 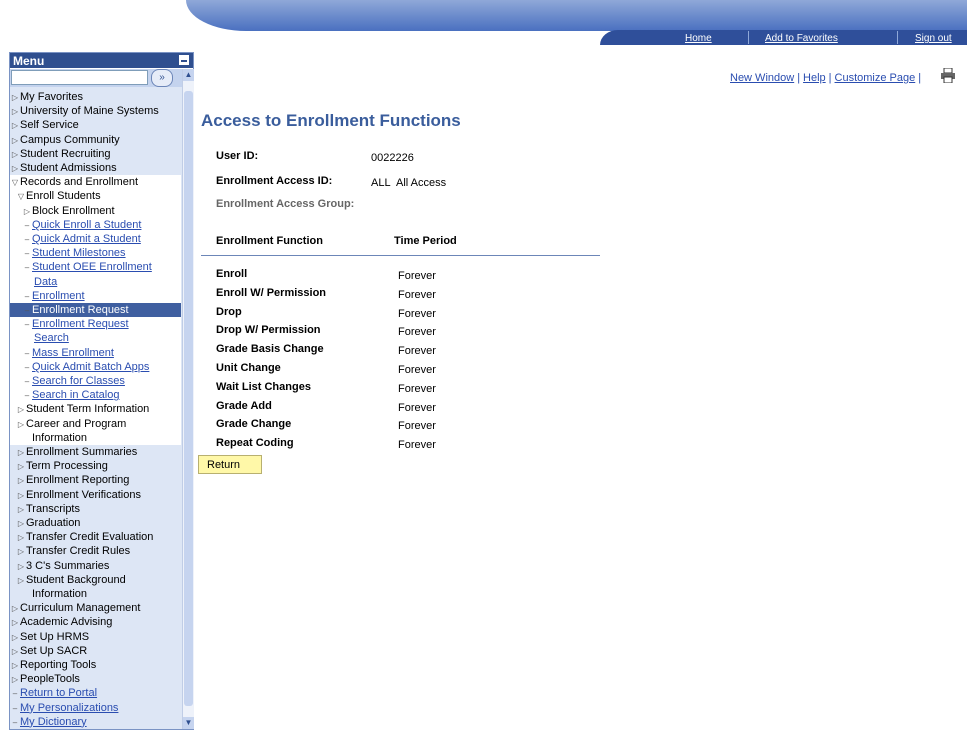 I want to click on menu-item-label: Curriculum Management, so click(x=80, y=608).